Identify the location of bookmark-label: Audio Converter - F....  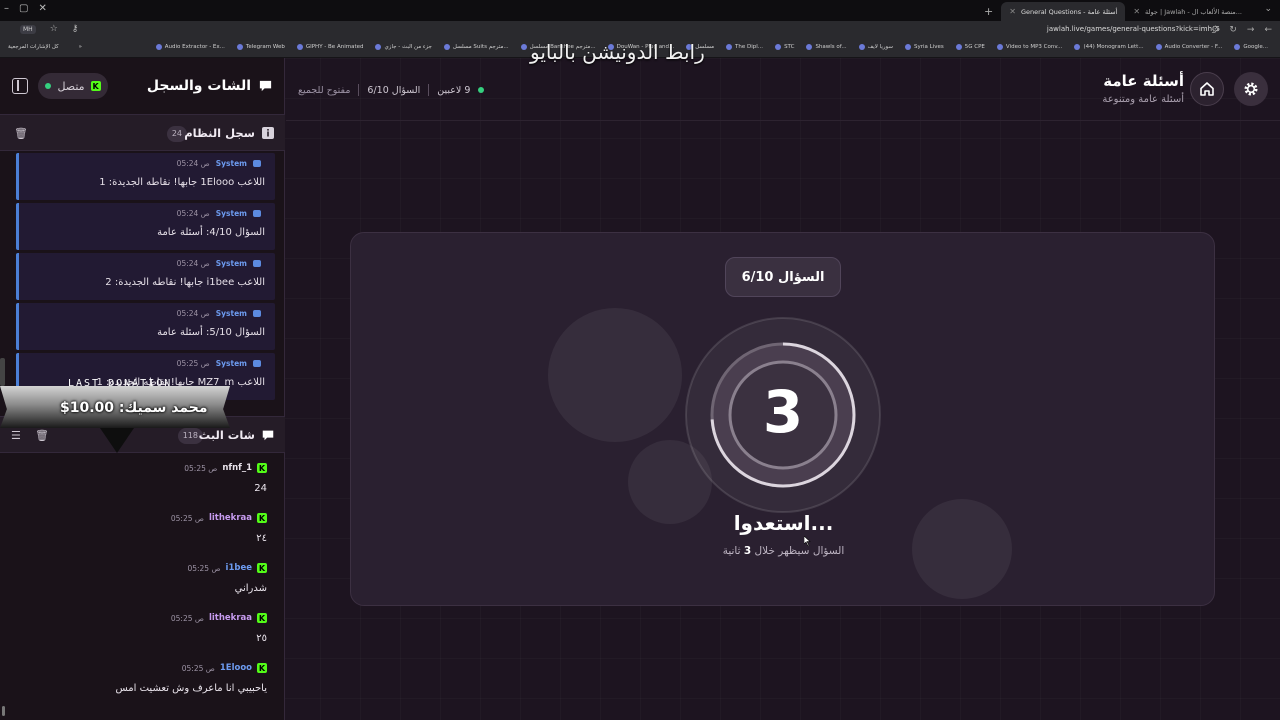
(1193, 47).